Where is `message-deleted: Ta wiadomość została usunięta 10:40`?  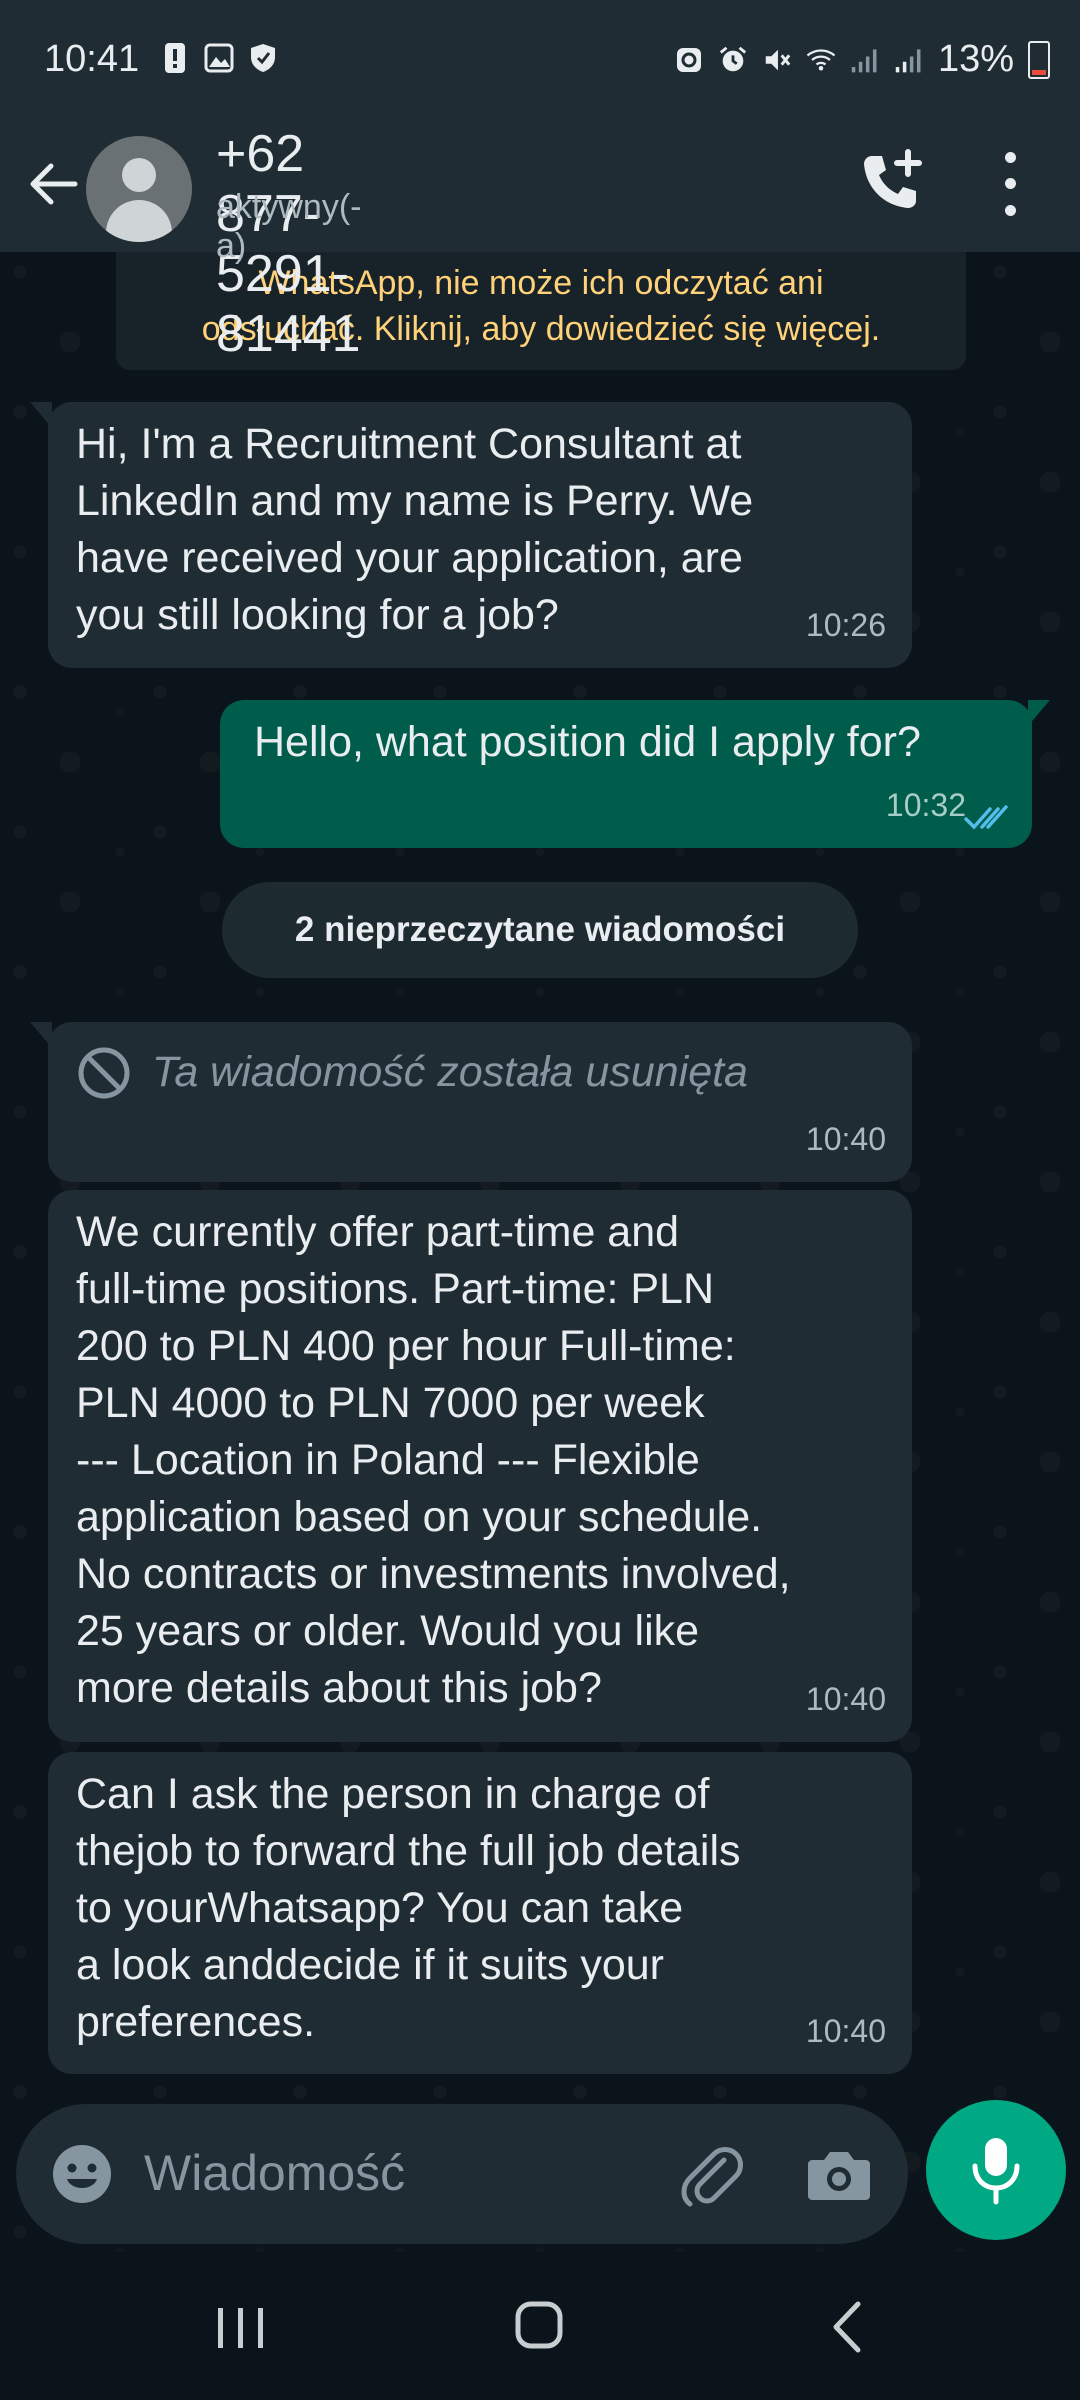
message-deleted: Ta wiadomość została usunięta 10:40 is located at coordinates (471, 1102).